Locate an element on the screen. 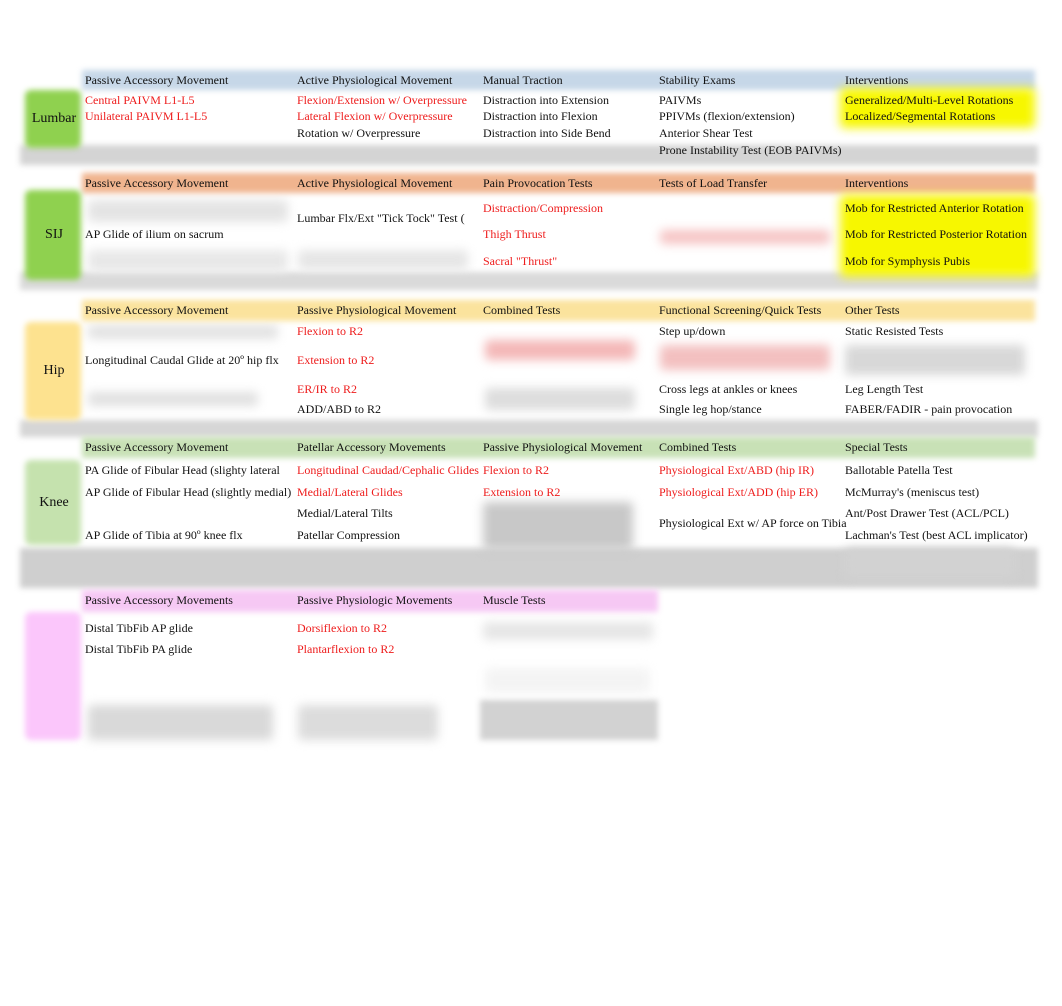 The image size is (1062, 1006). table-cell: Dorsiflexion to R2 is located at coordinates (342, 628).